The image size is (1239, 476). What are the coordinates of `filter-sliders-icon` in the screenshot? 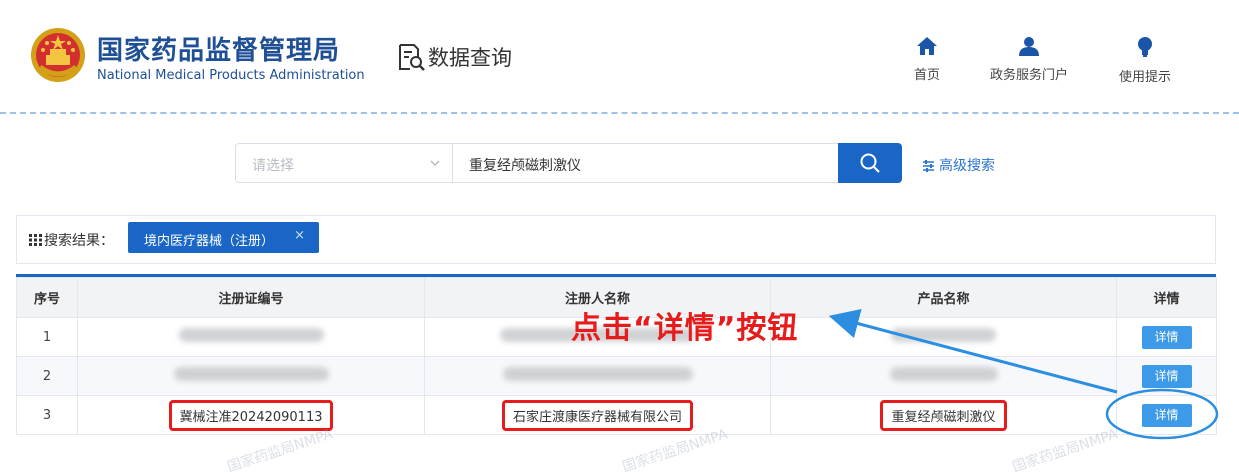 It's located at (928, 166).